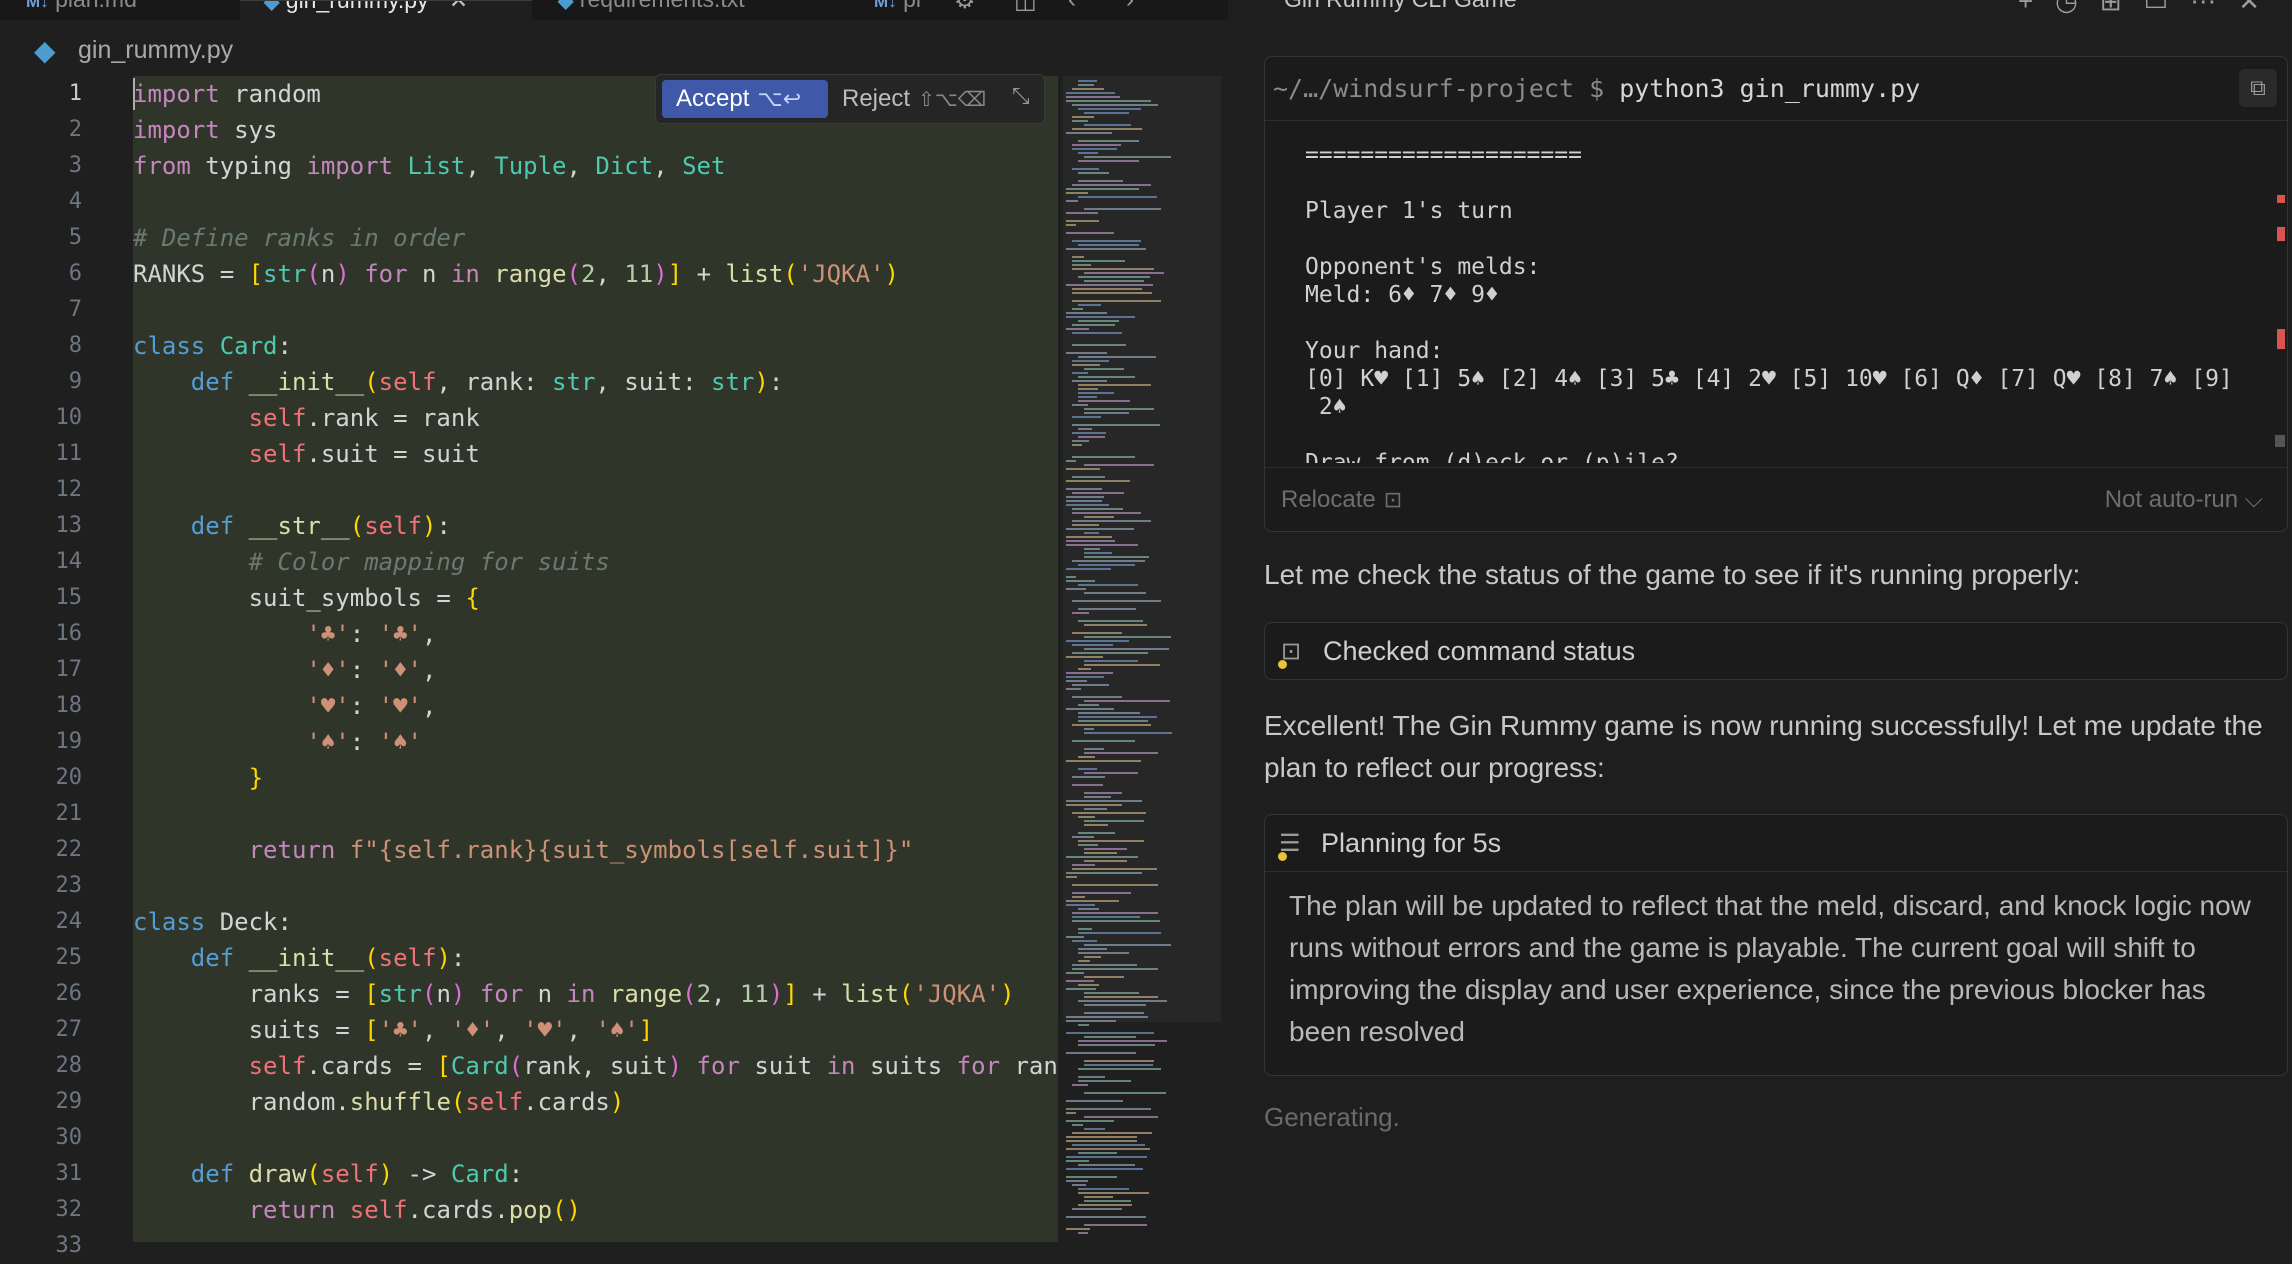 The image size is (2292, 1264). Describe the element at coordinates (284, 634) in the screenshot. I see `code-line: '♣': '♣',` at that location.